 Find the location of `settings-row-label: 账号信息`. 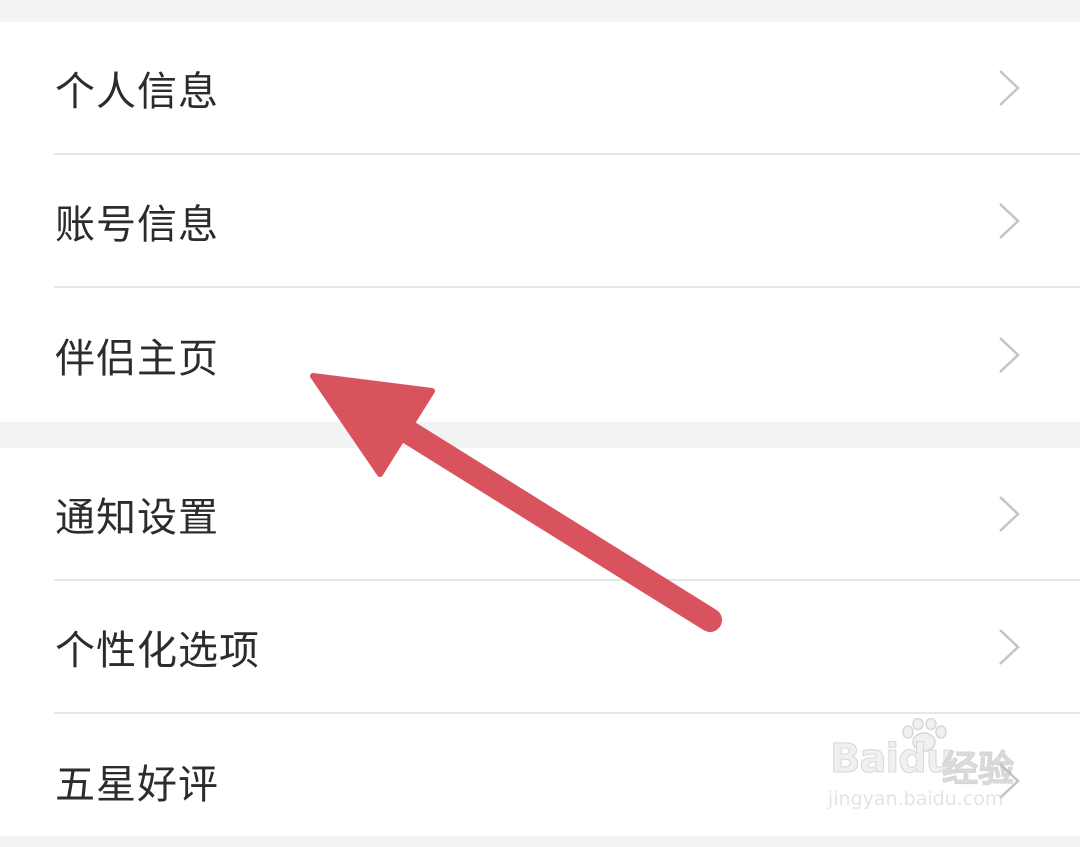

settings-row-label: 账号信息 is located at coordinates (137, 224).